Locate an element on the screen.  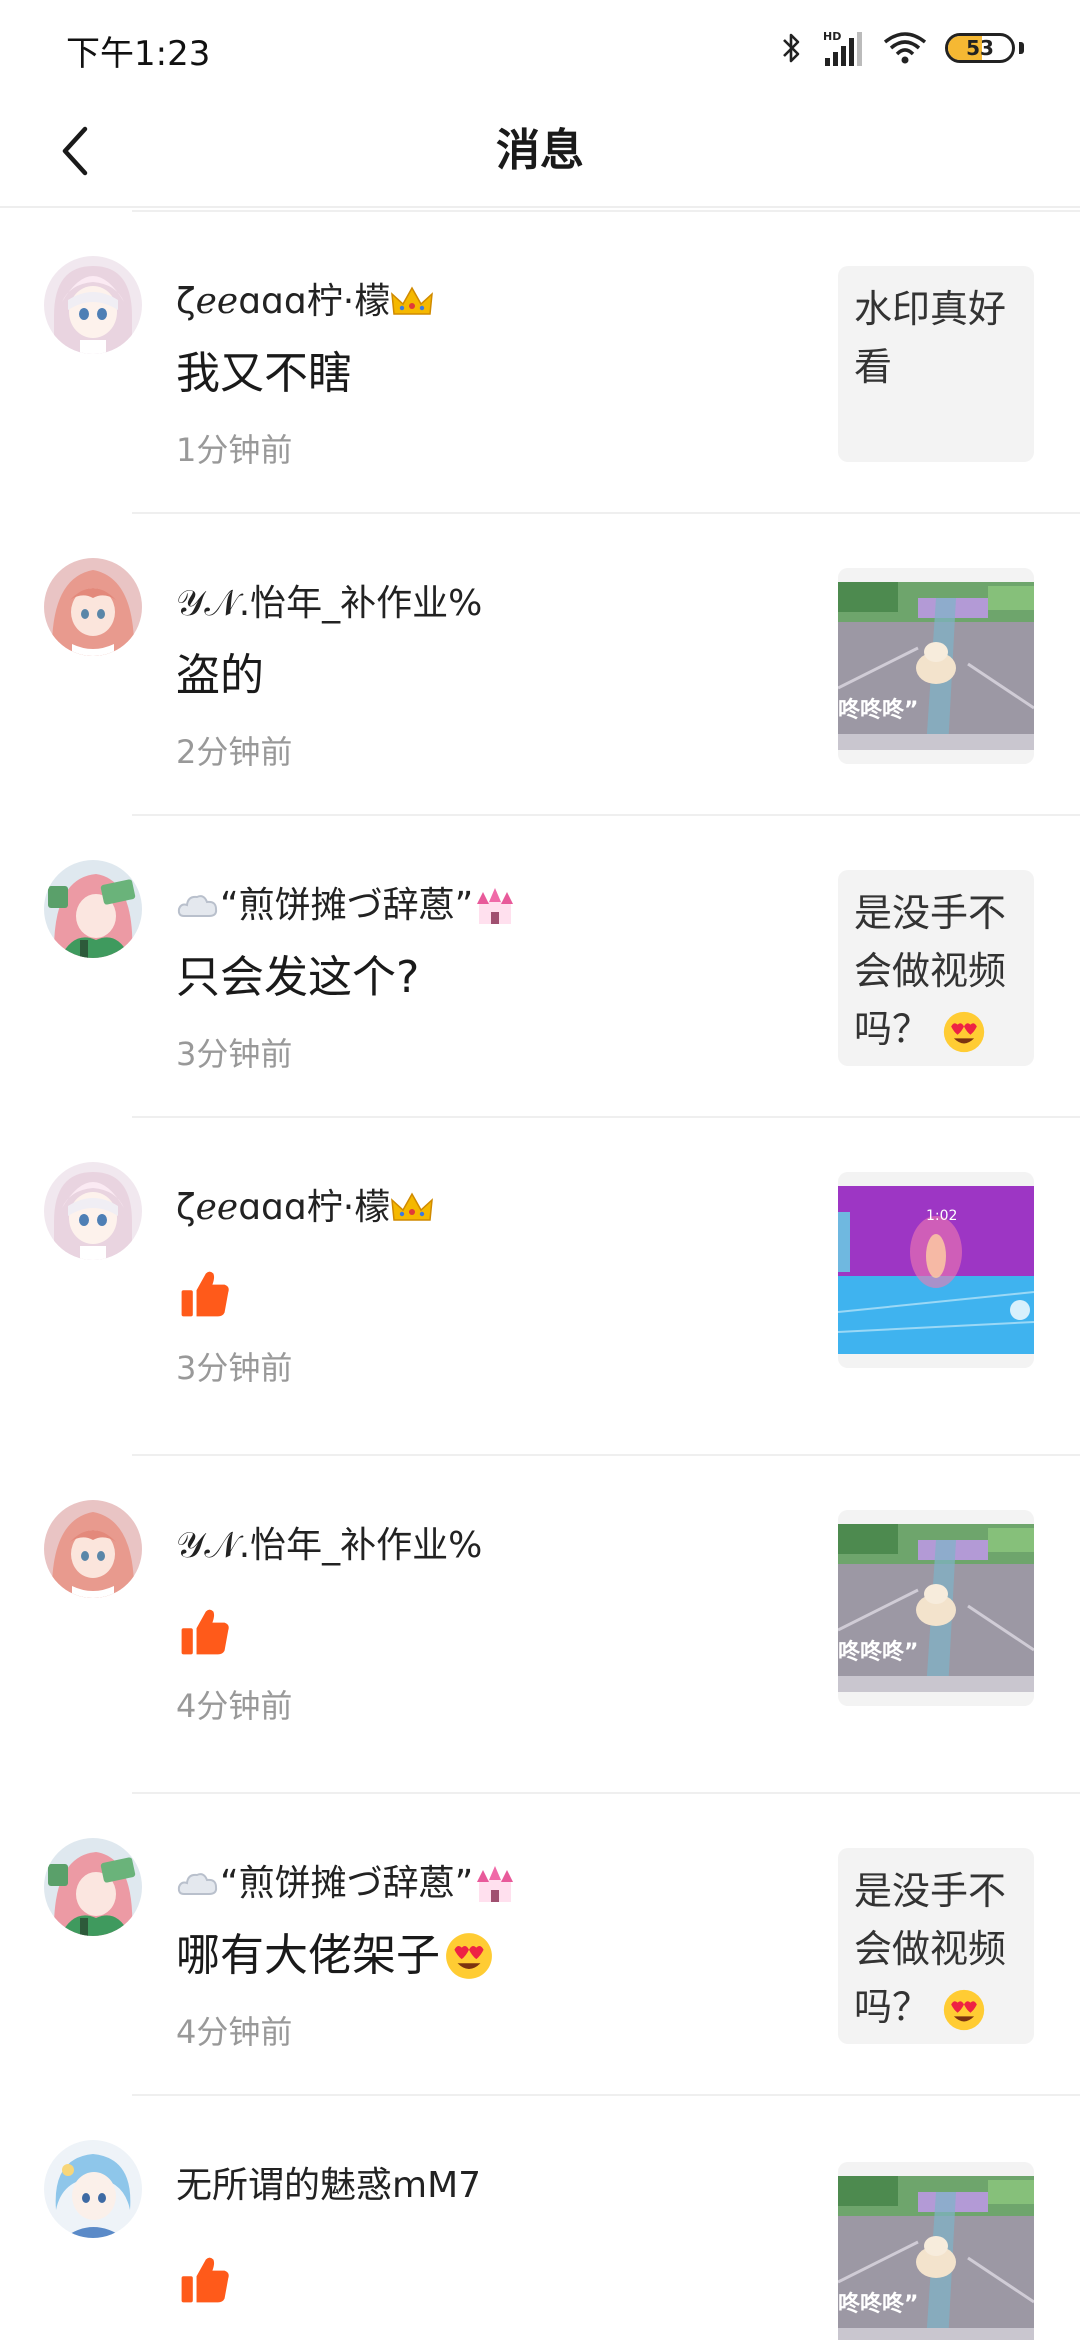
message-content: “煎饼摊づ辞蒽” 只会发这个? 3分钟前 is located at coordinates (486, 978).